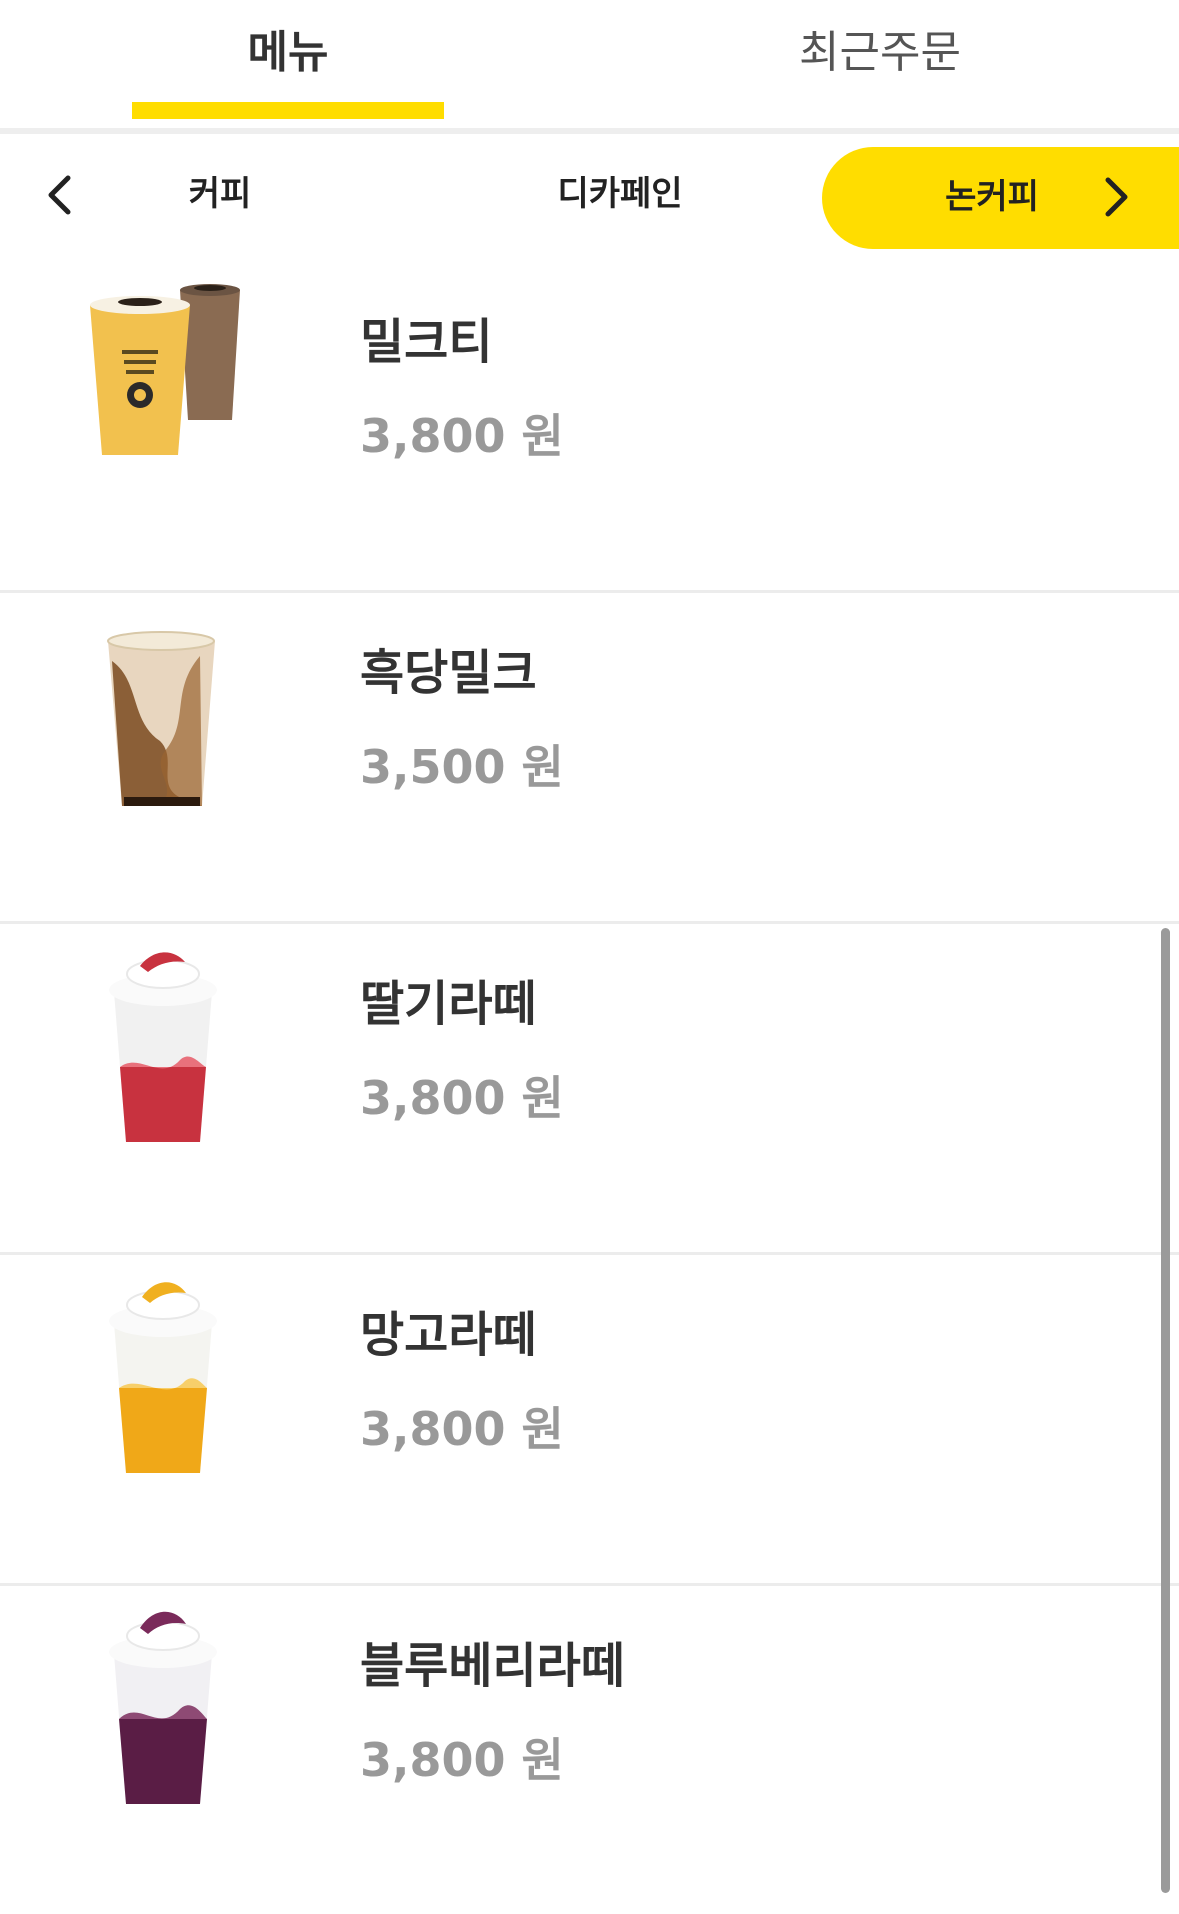  What do you see at coordinates (175, 1052) in the screenshot?
I see `strawberry-latte-image` at bounding box center [175, 1052].